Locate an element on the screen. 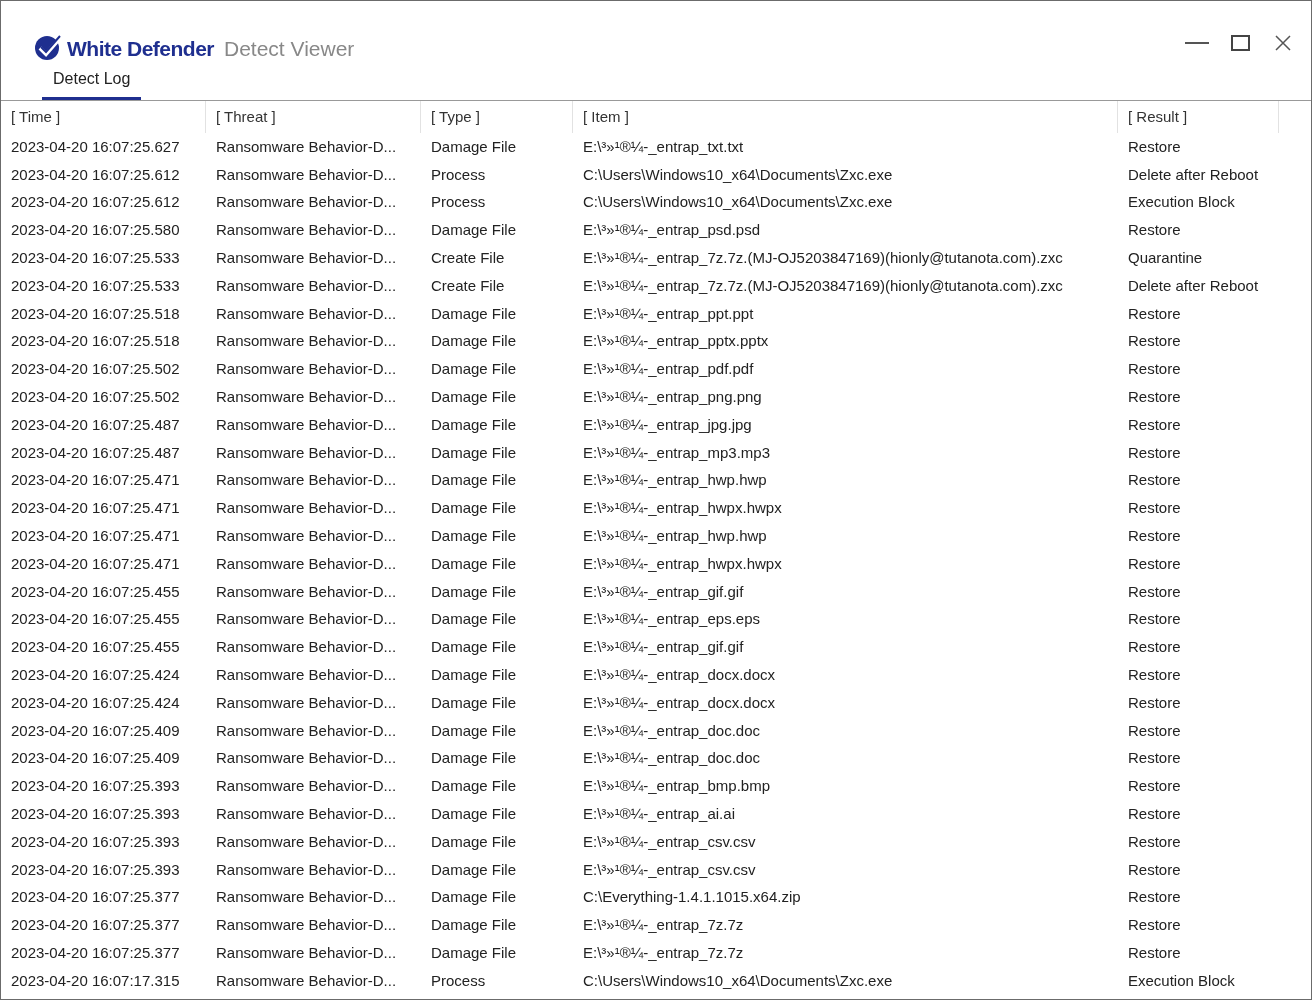 This screenshot has height=1000, width=1312. table-cell: 2023-04-20 16:07:25.518 is located at coordinates (95, 341).